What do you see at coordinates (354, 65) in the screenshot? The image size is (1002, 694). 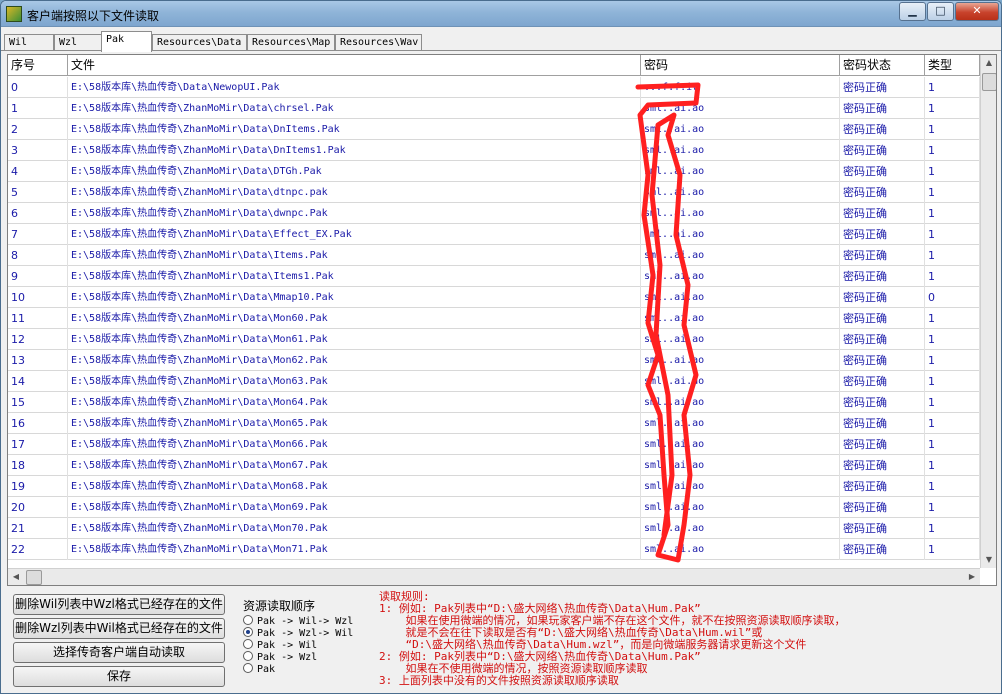 I see `column-header-file: 文件` at bounding box center [354, 65].